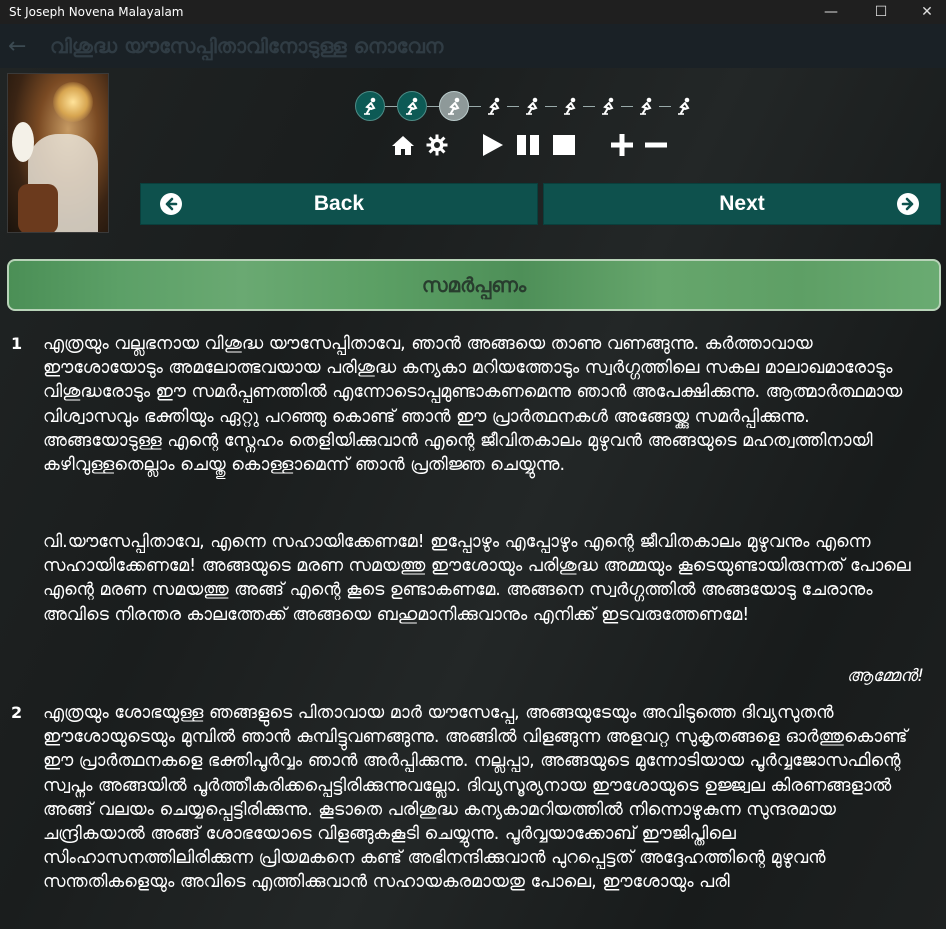  I want to click on next-button-label: Next, so click(742, 203).